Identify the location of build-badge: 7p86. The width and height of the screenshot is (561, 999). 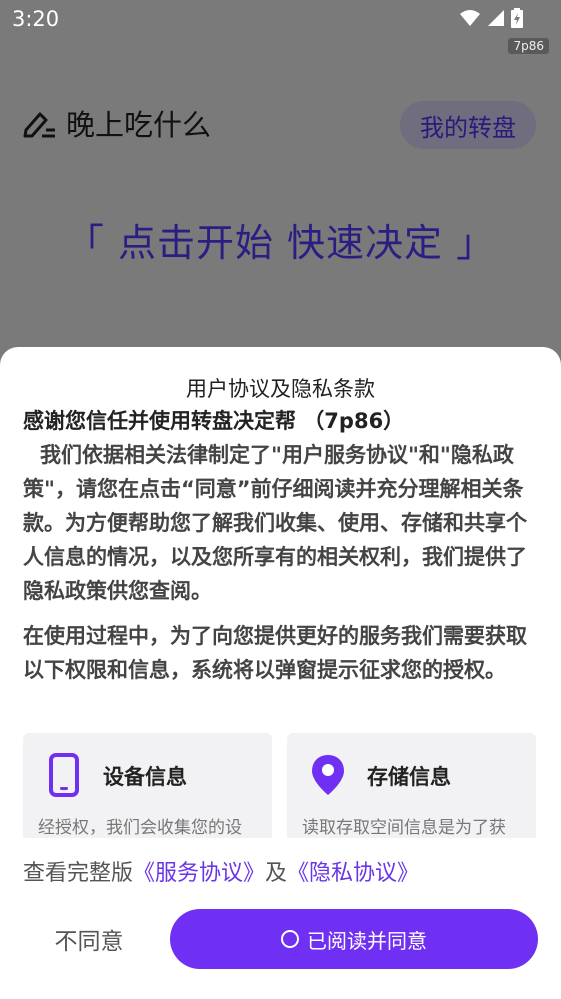
(528, 46).